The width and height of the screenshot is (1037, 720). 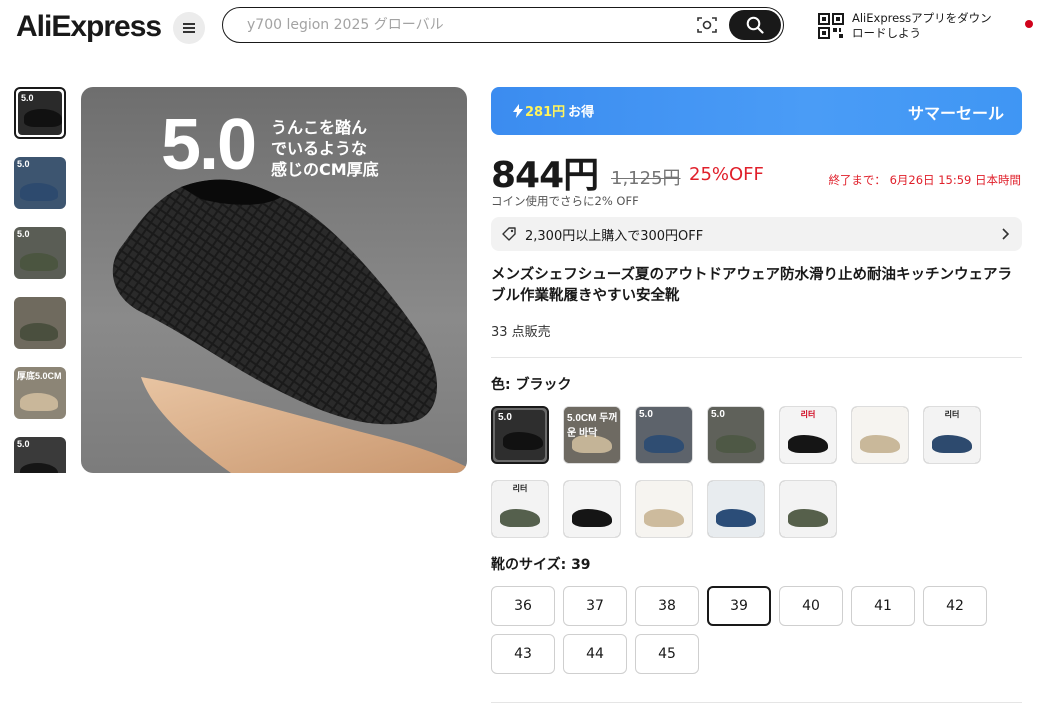 I want to click on lightning-icon, so click(x=518, y=110).